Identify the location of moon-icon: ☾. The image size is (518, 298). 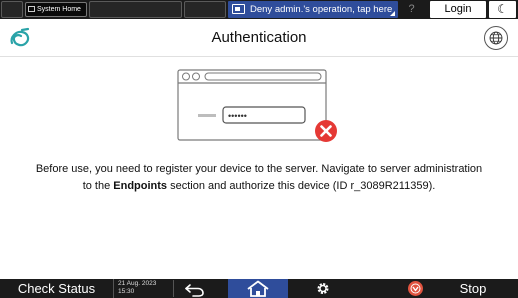
(502, 9).